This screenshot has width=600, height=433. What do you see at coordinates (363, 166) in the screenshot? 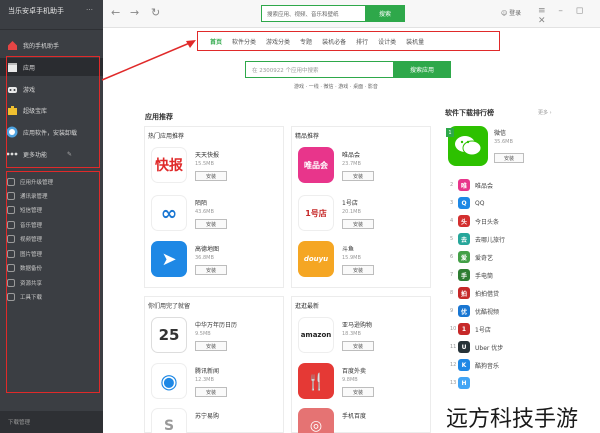
I see `app-card: 唯品会 唯品会 23.7MB 安装` at bounding box center [363, 166].